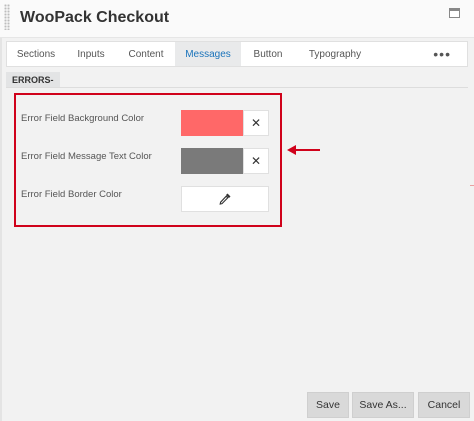 The height and width of the screenshot is (421, 474). I want to click on field-label-error-bg-color: Error Field Background Color, so click(83, 118).